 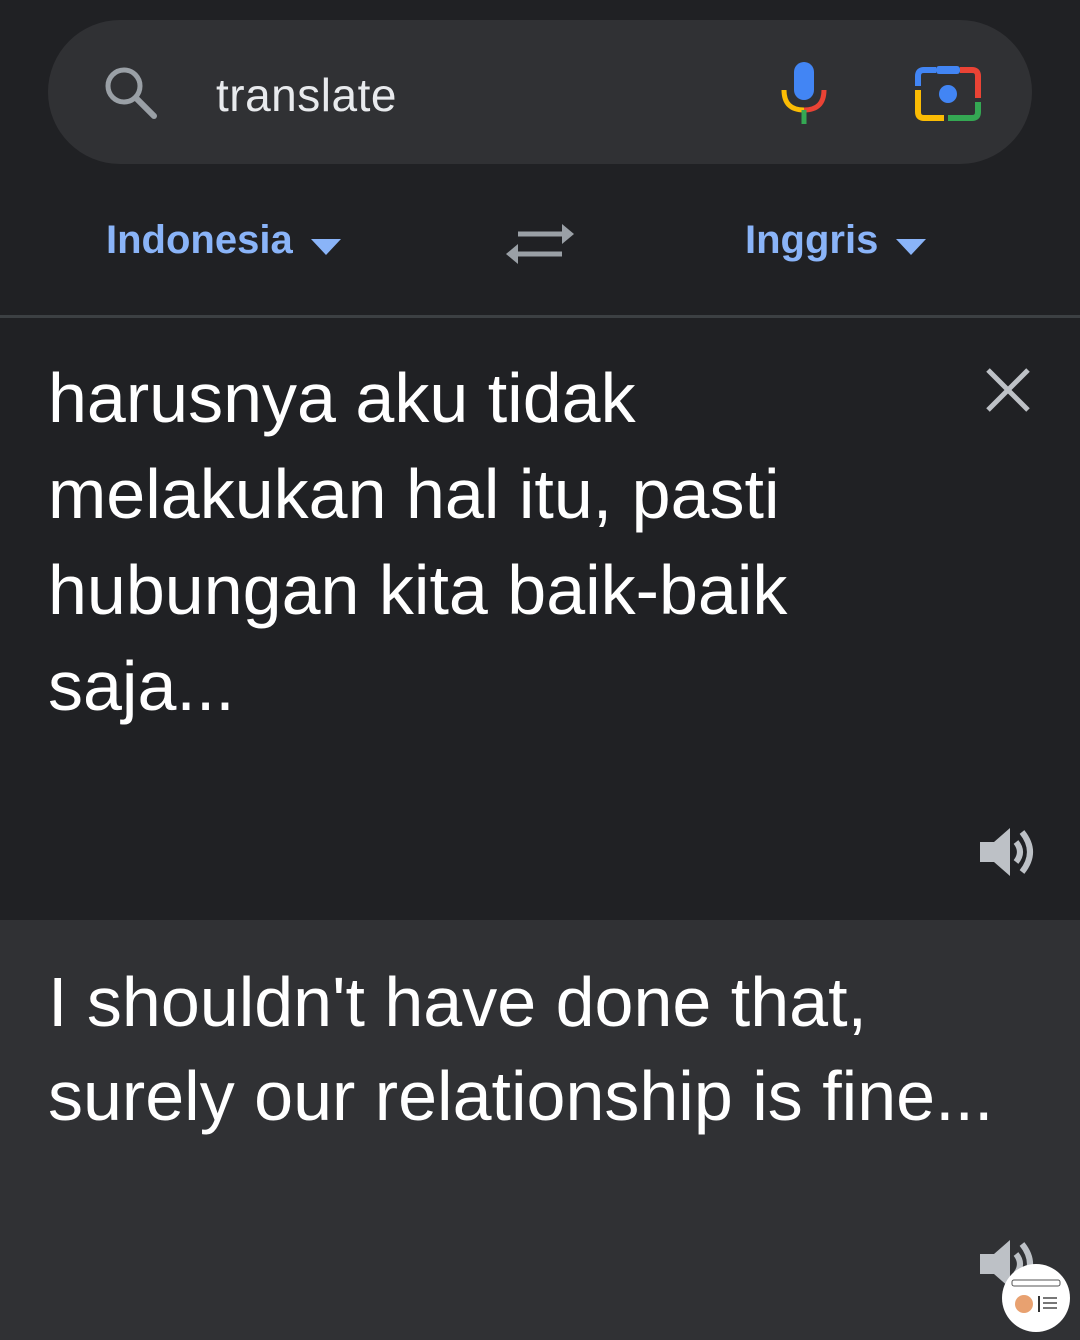 What do you see at coordinates (306, 95) in the screenshot?
I see `search-input: translate` at bounding box center [306, 95].